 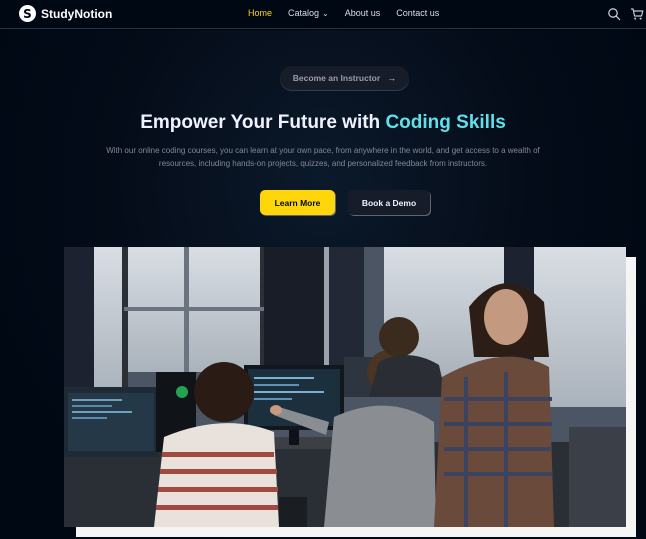 I want to click on become-instructor-button: Become an Instructor →, so click(x=344, y=78).